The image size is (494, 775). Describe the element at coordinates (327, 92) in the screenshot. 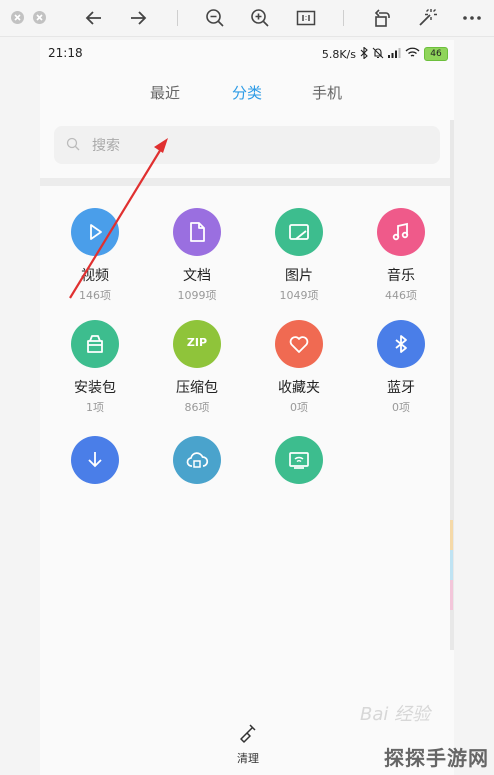

I see `tab-phone: 手机` at that location.